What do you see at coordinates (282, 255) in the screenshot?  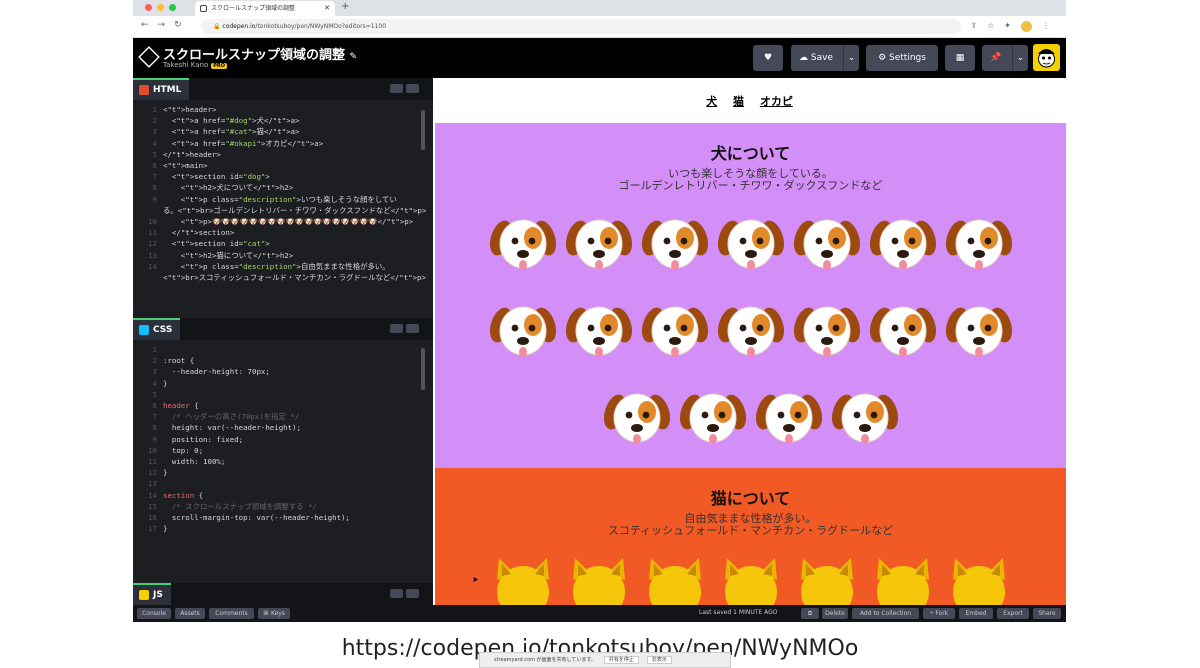 I see `code-line: 13 <"t">h2>猫について</"t">h2>` at bounding box center [282, 255].